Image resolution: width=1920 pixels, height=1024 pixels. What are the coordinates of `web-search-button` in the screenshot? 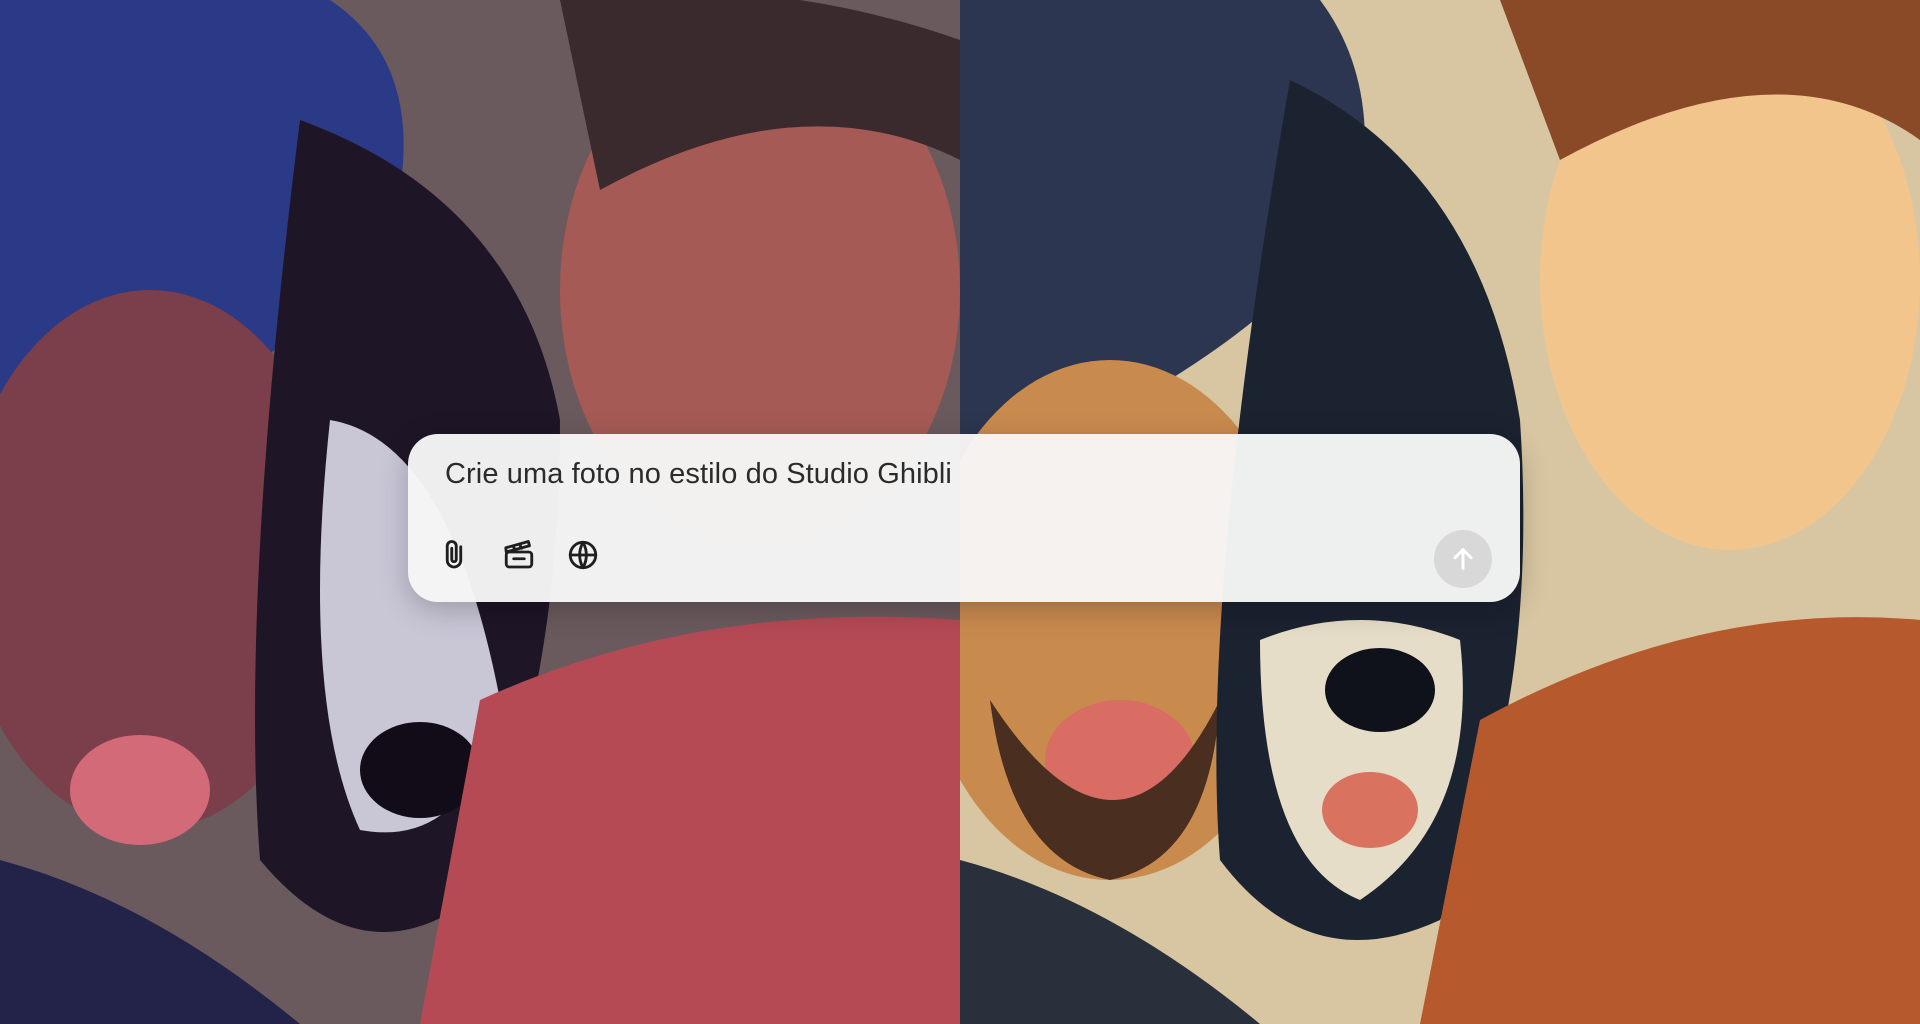 It's located at (583, 555).